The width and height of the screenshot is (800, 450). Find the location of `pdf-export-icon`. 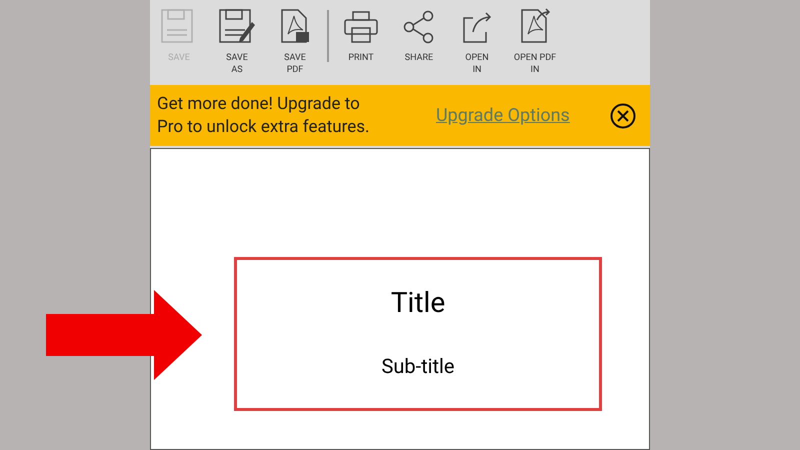

pdf-export-icon is located at coordinates (535, 26).